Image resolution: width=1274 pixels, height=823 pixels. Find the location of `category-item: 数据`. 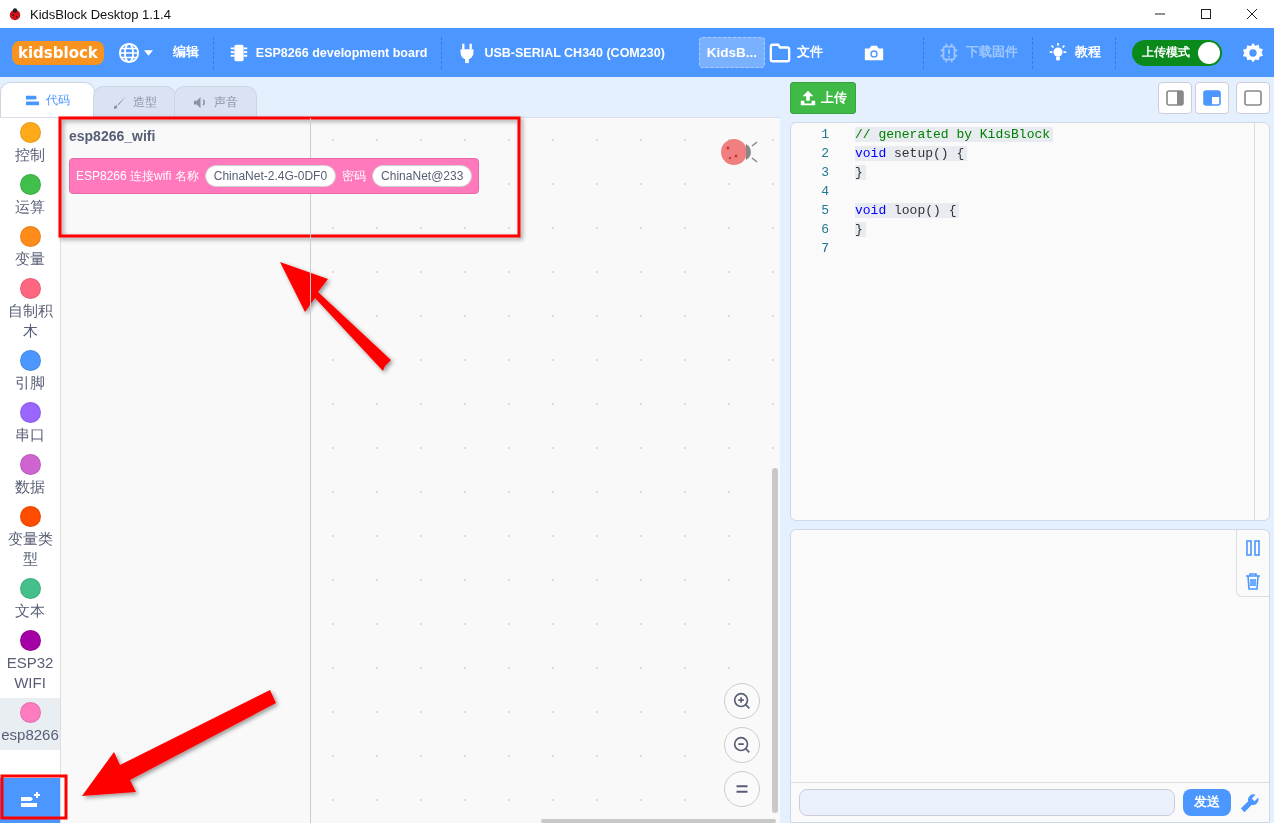

category-item: 数据 is located at coordinates (30, 476).